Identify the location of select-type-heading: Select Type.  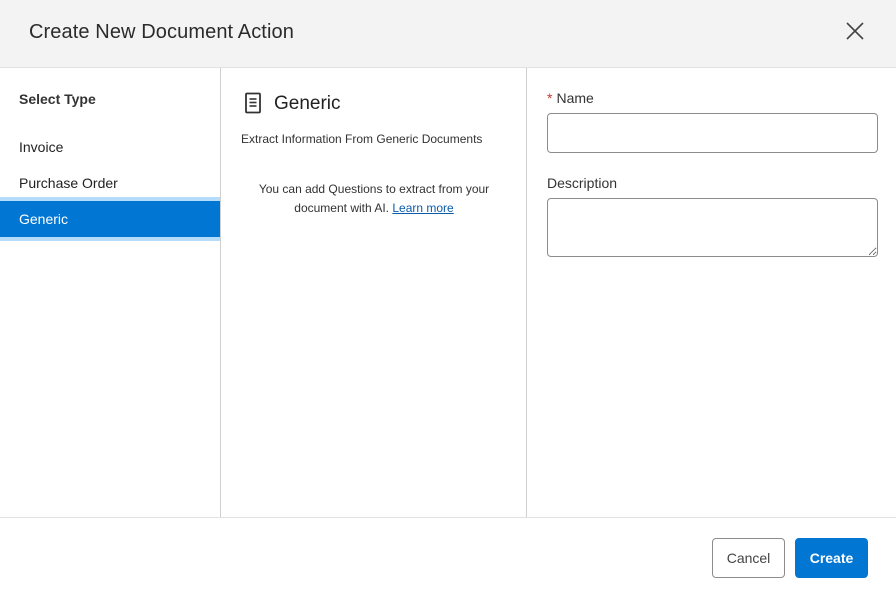
(57, 99).